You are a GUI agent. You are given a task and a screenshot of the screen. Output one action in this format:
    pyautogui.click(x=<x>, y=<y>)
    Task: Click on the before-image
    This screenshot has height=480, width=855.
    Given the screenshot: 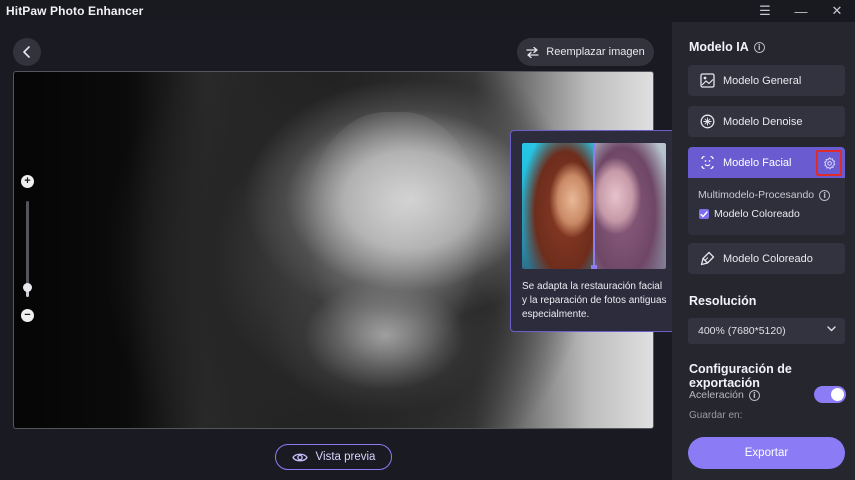 What is the action you would take?
    pyautogui.click(x=558, y=206)
    